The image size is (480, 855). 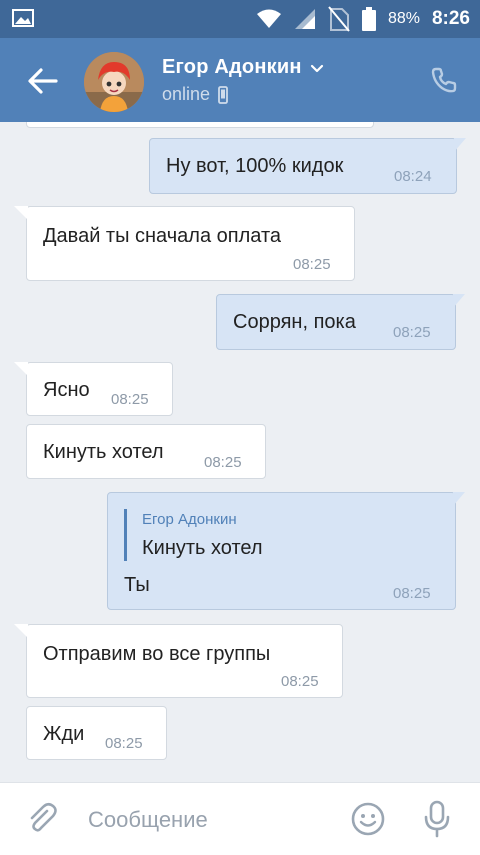 I want to click on message-time: 08:24, so click(x=413, y=176).